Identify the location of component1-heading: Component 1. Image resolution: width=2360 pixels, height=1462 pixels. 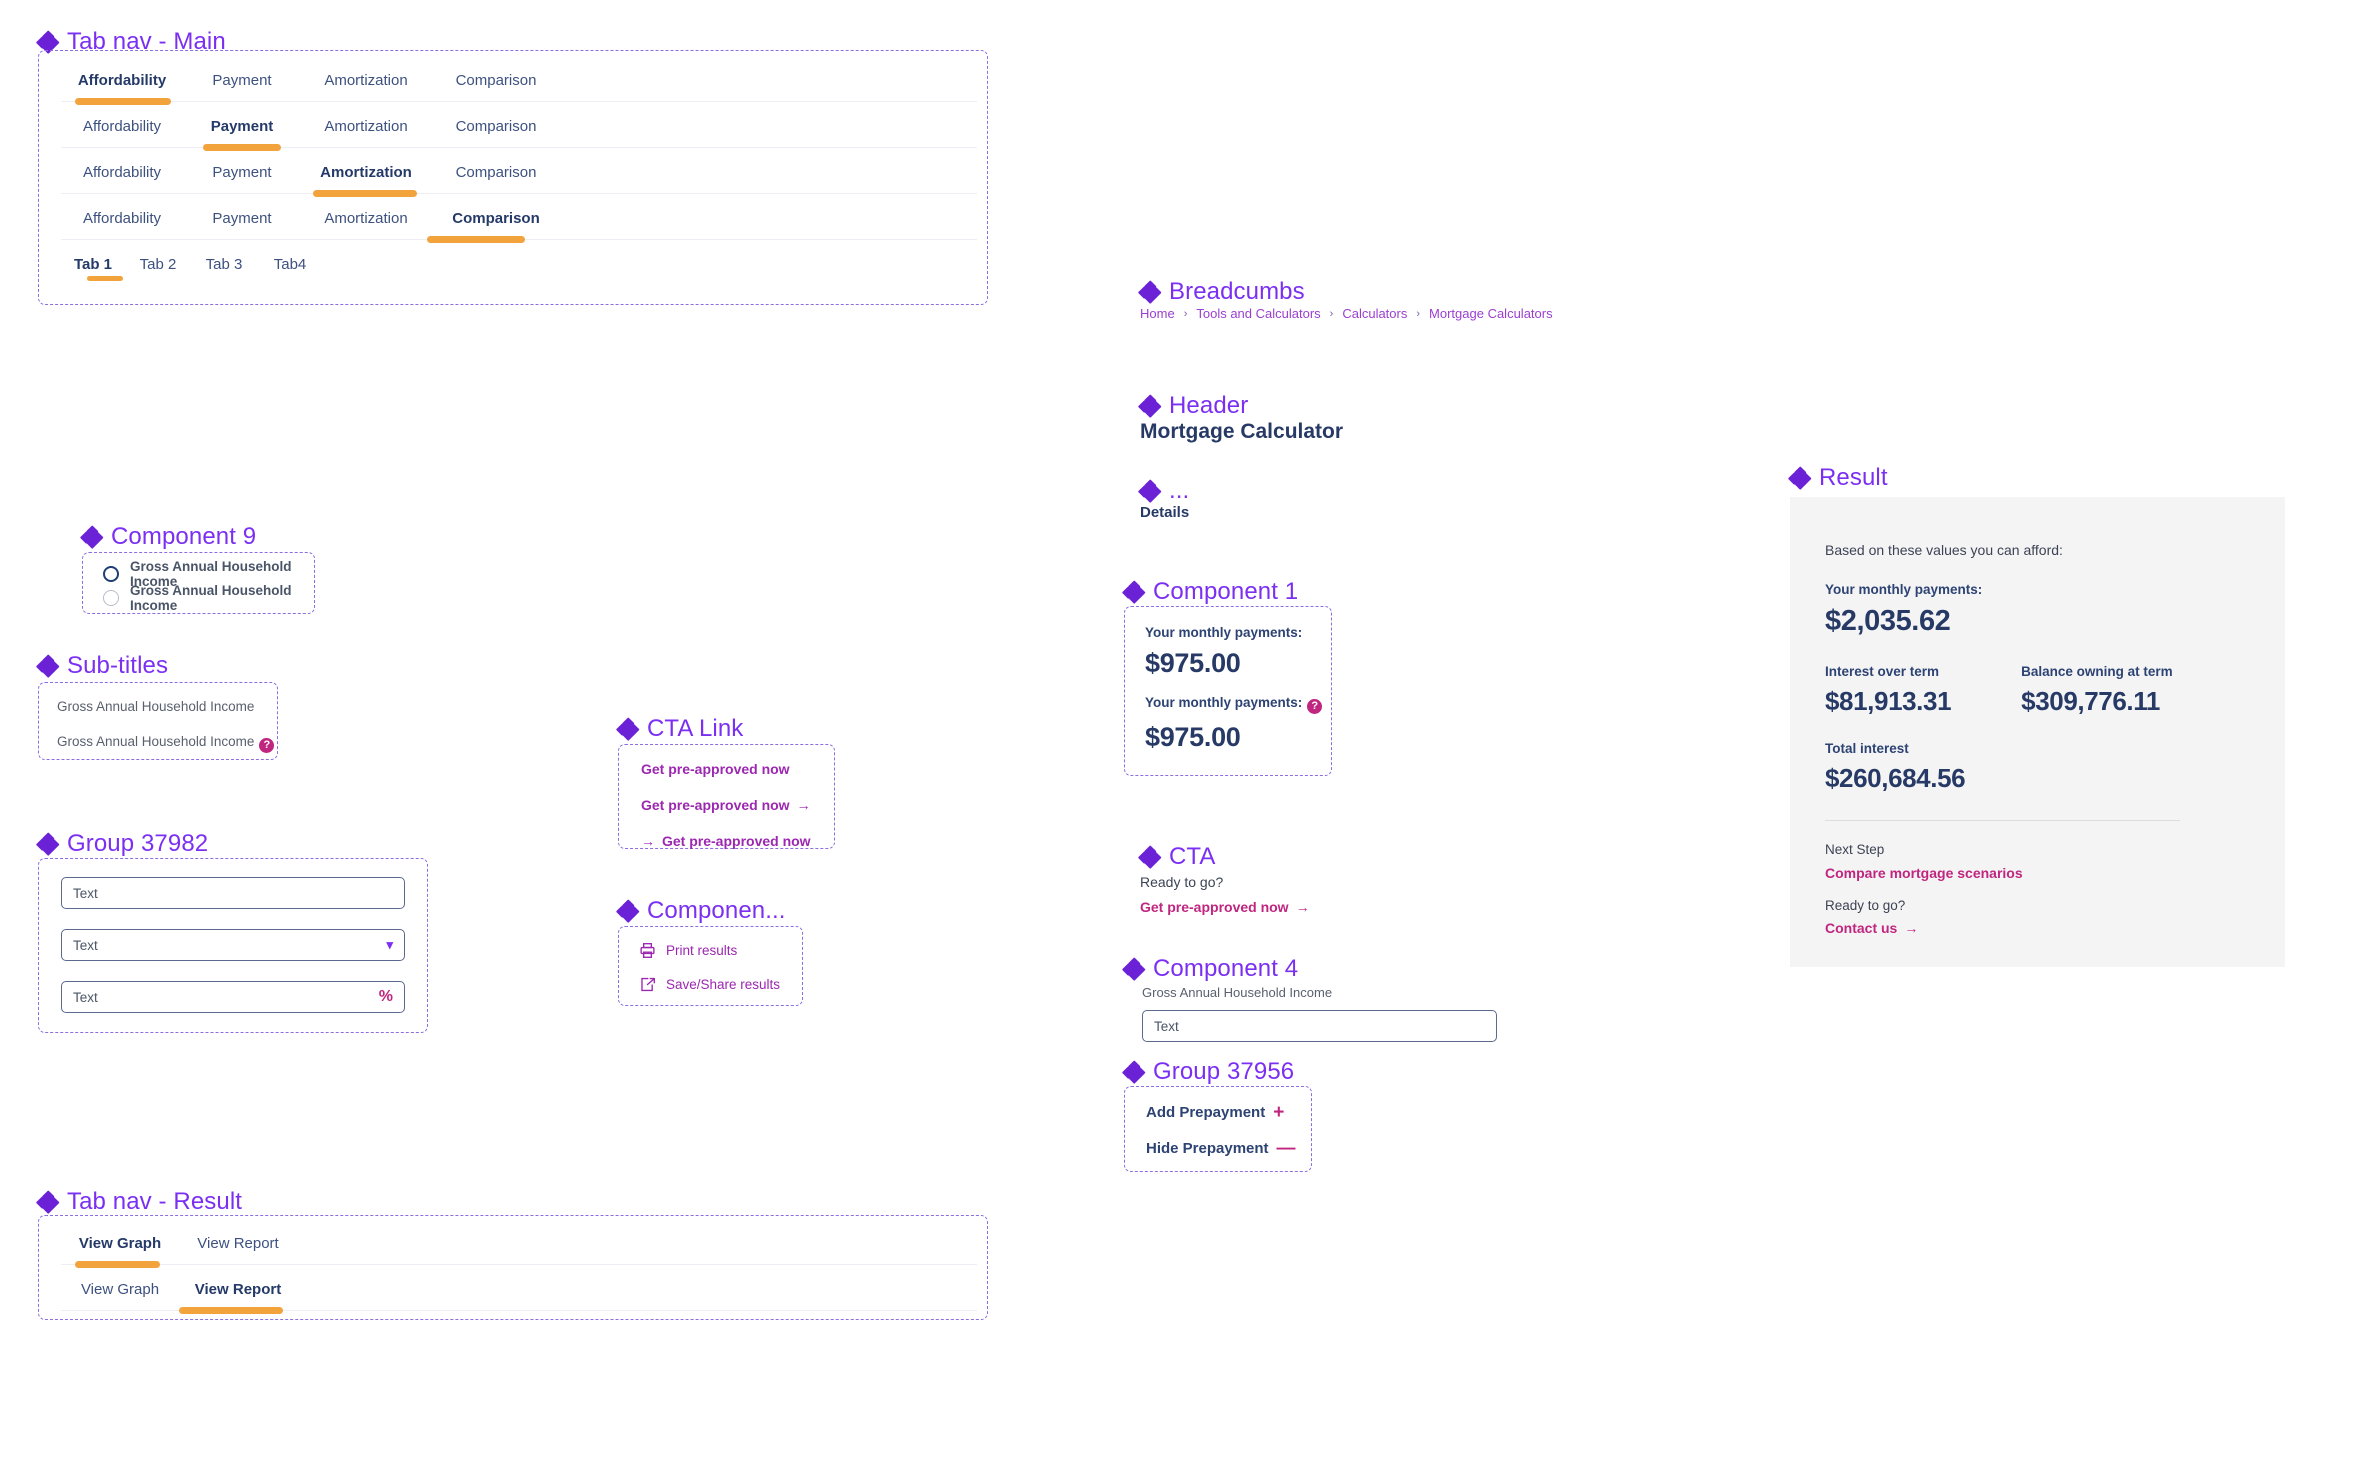
(1210, 592).